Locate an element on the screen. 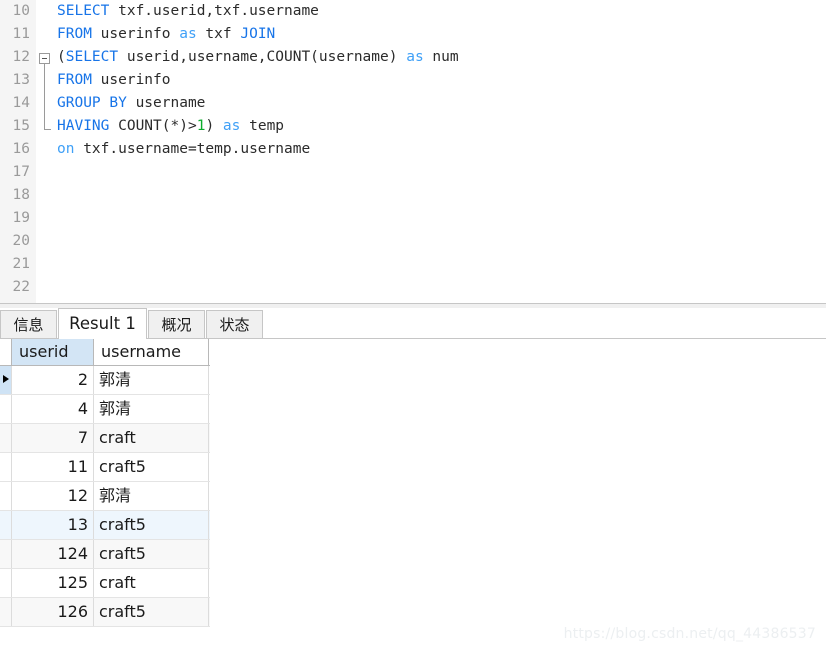 This screenshot has height=654, width=826. table-row: 7 craft is located at coordinates (105, 438).